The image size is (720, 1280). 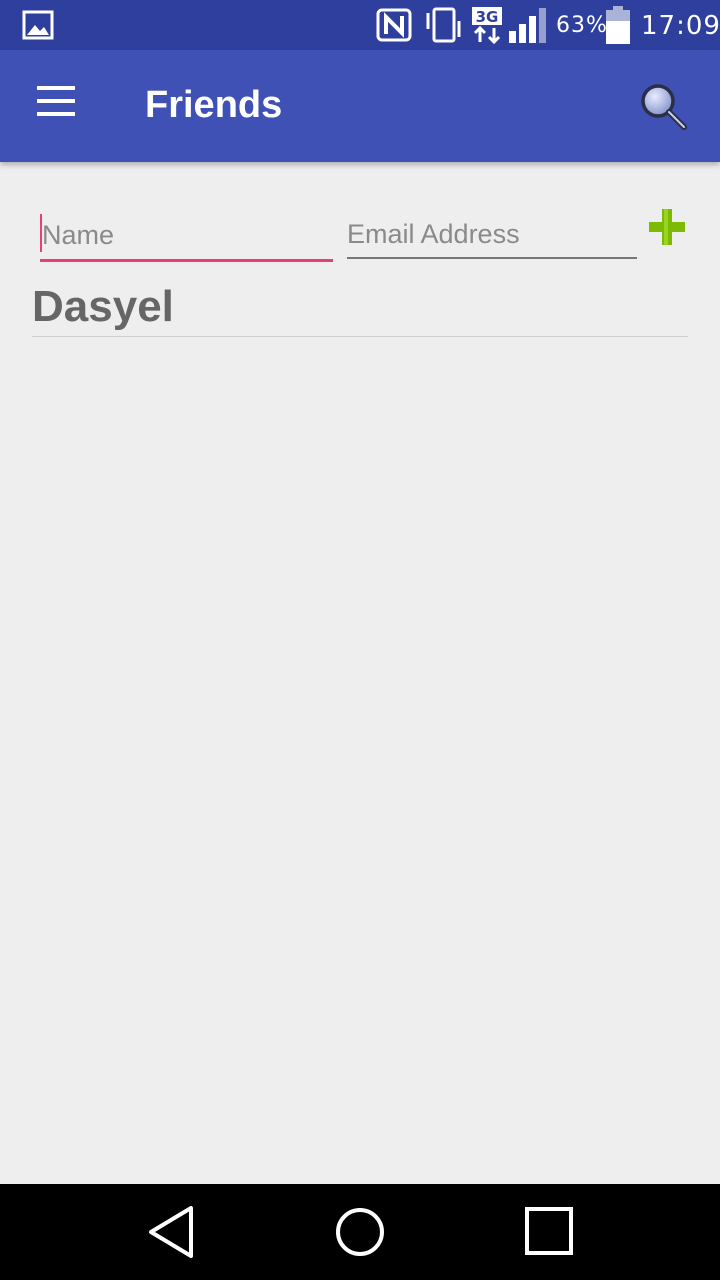 What do you see at coordinates (360, 25) in the screenshot?
I see `status-bar: 3G 63% 17:09` at bounding box center [360, 25].